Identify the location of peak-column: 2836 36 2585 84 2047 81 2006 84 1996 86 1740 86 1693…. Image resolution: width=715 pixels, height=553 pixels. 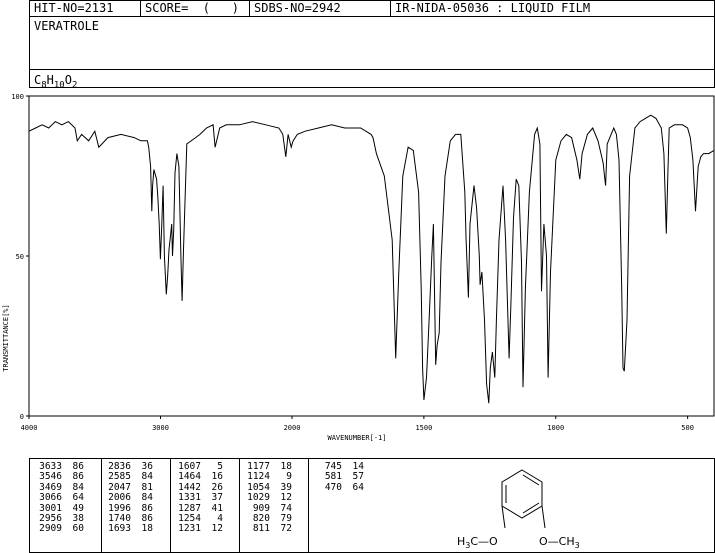
(128, 498).